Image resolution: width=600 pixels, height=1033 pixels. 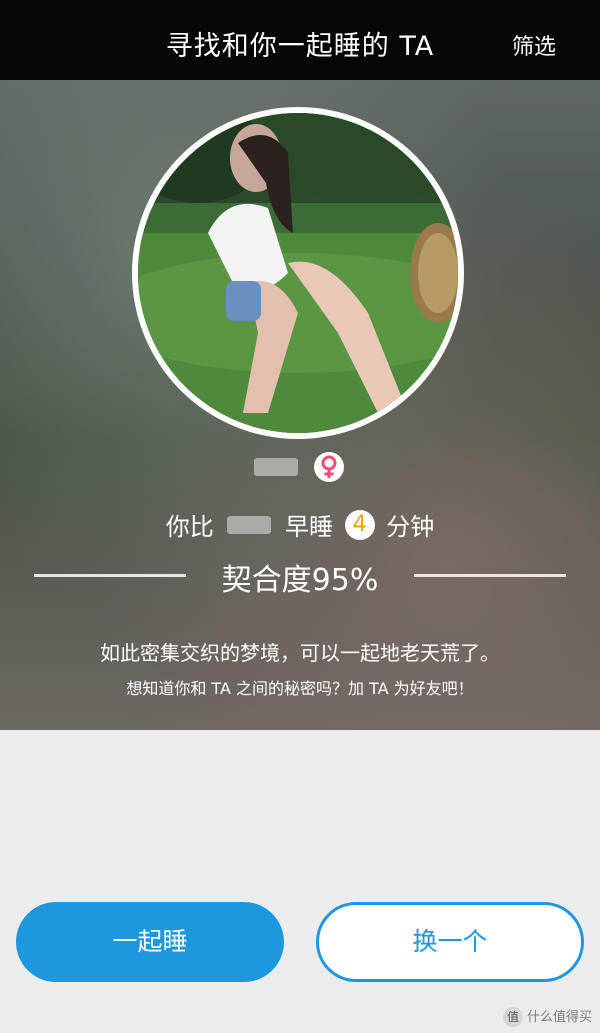 What do you see at coordinates (189, 527) in the screenshot?
I see `compare-prefix: 你比` at bounding box center [189, 527].